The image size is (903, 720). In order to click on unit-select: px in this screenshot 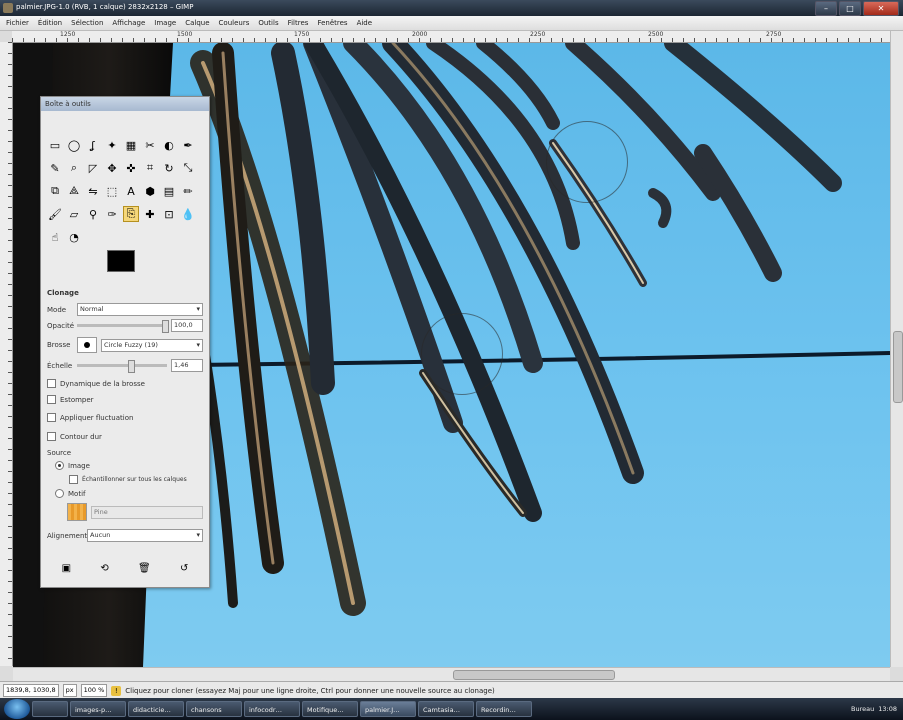, I will do `click(69, 690)`.